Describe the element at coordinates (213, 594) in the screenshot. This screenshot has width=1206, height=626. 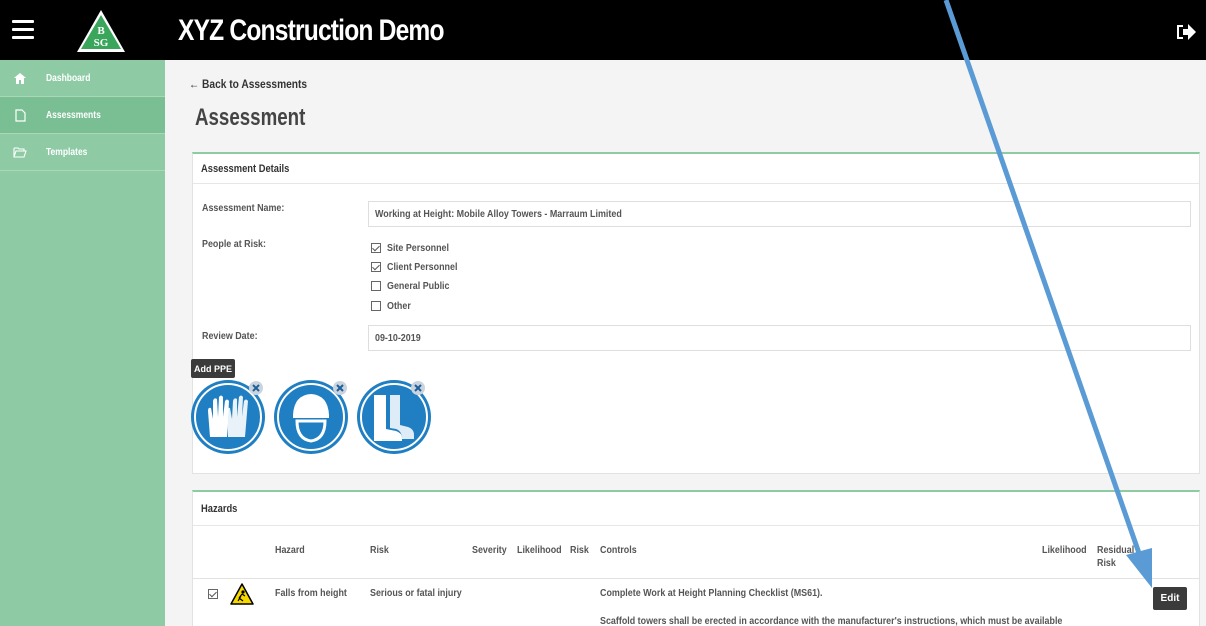
I see `hazard-row-checkbox` at that location.